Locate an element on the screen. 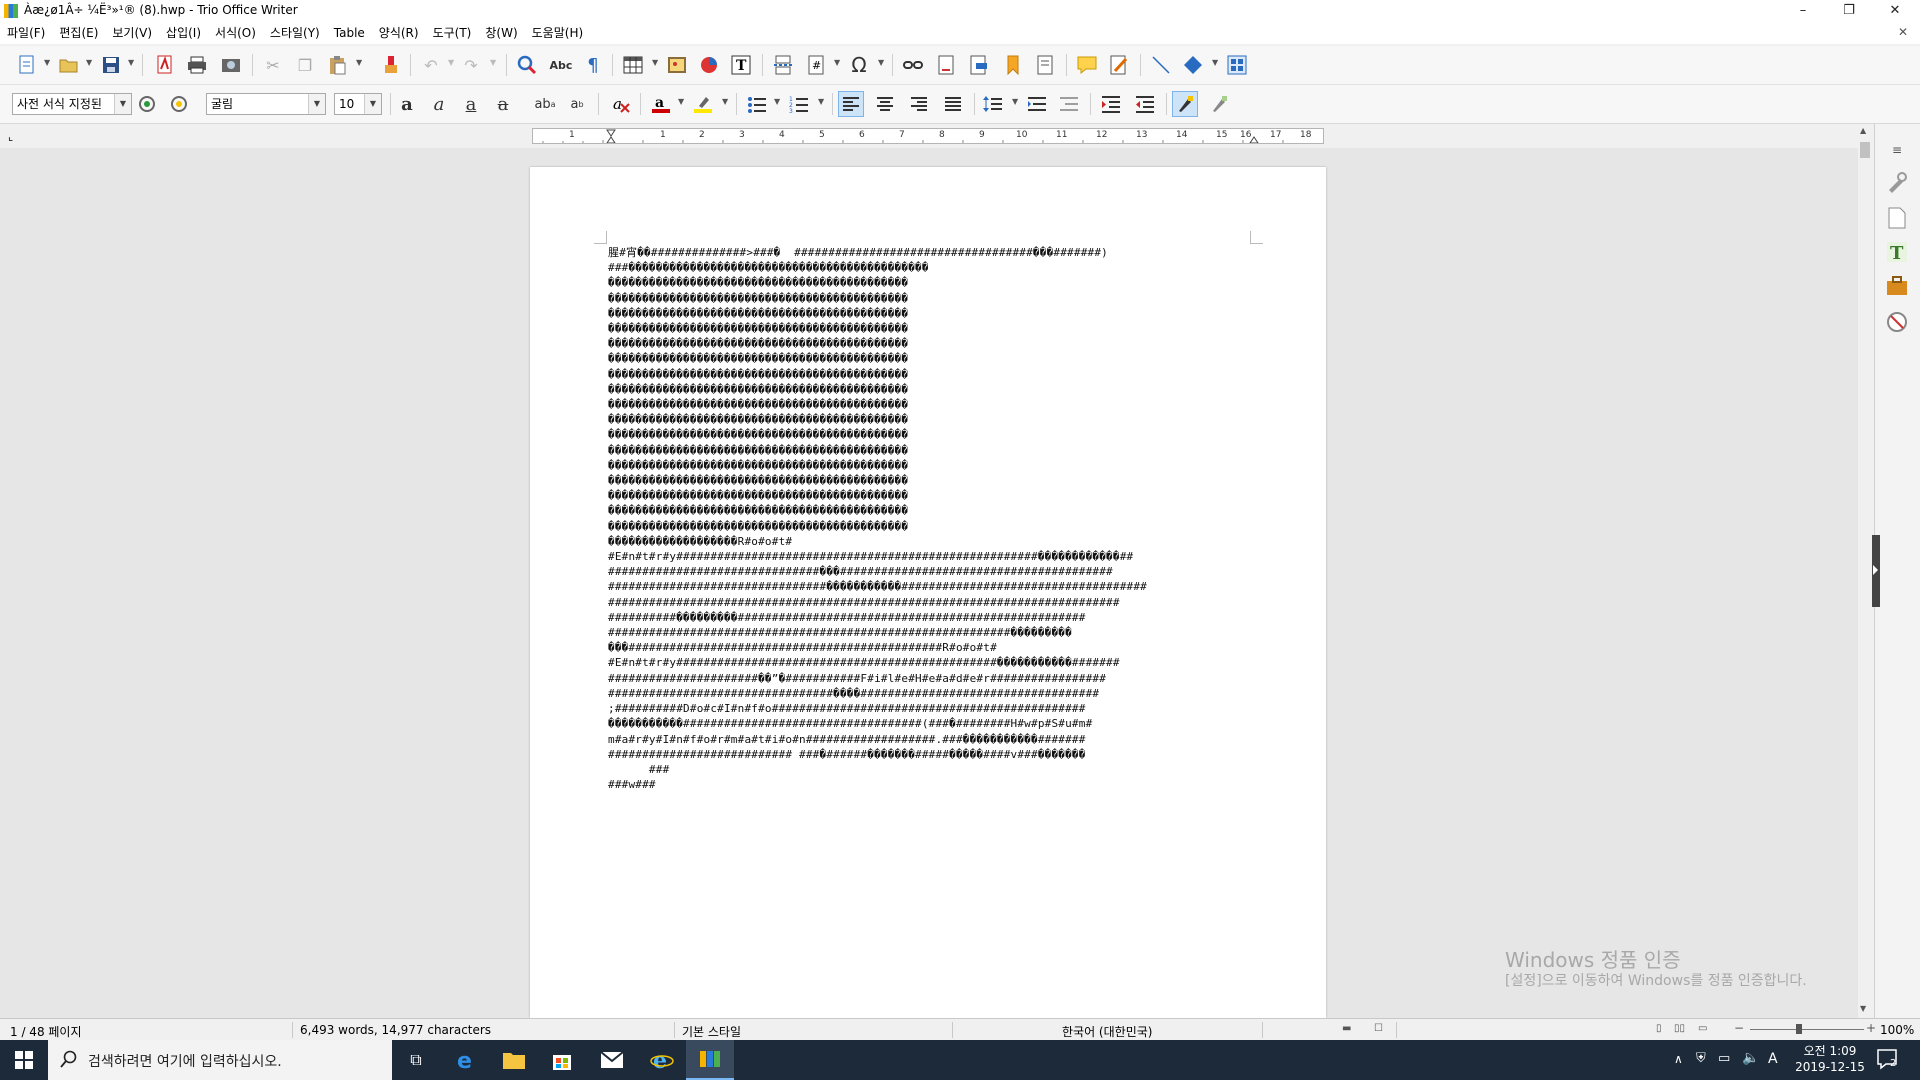 This screenshot has height=1080, width=1920. menu-table: Table is located at coordinates (349, 33).